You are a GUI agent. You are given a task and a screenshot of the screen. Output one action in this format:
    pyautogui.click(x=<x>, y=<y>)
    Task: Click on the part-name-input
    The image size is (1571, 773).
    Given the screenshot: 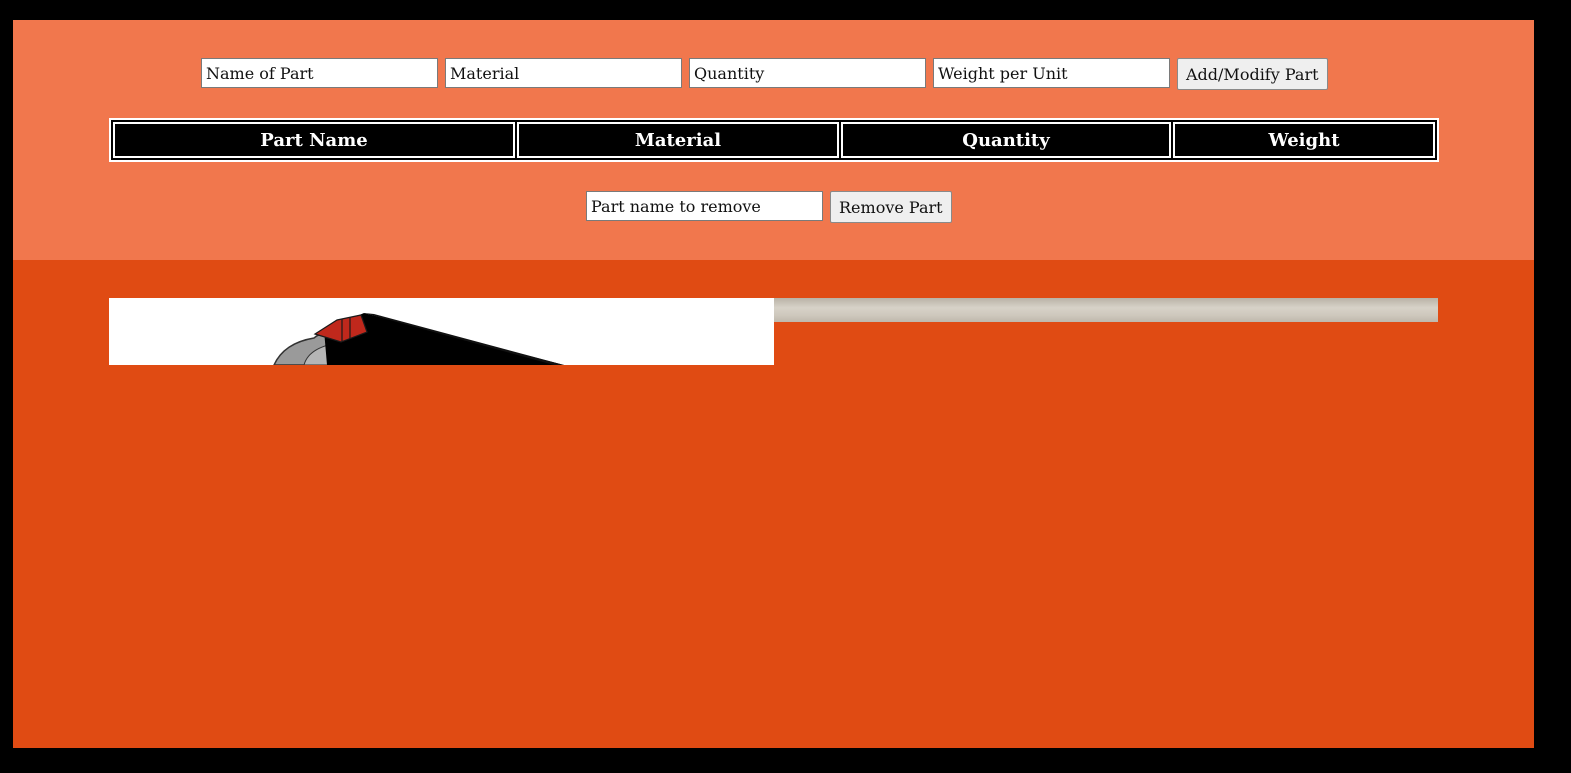 What is the action you would take?
    pyautogui.click(x=319, y=73)
    